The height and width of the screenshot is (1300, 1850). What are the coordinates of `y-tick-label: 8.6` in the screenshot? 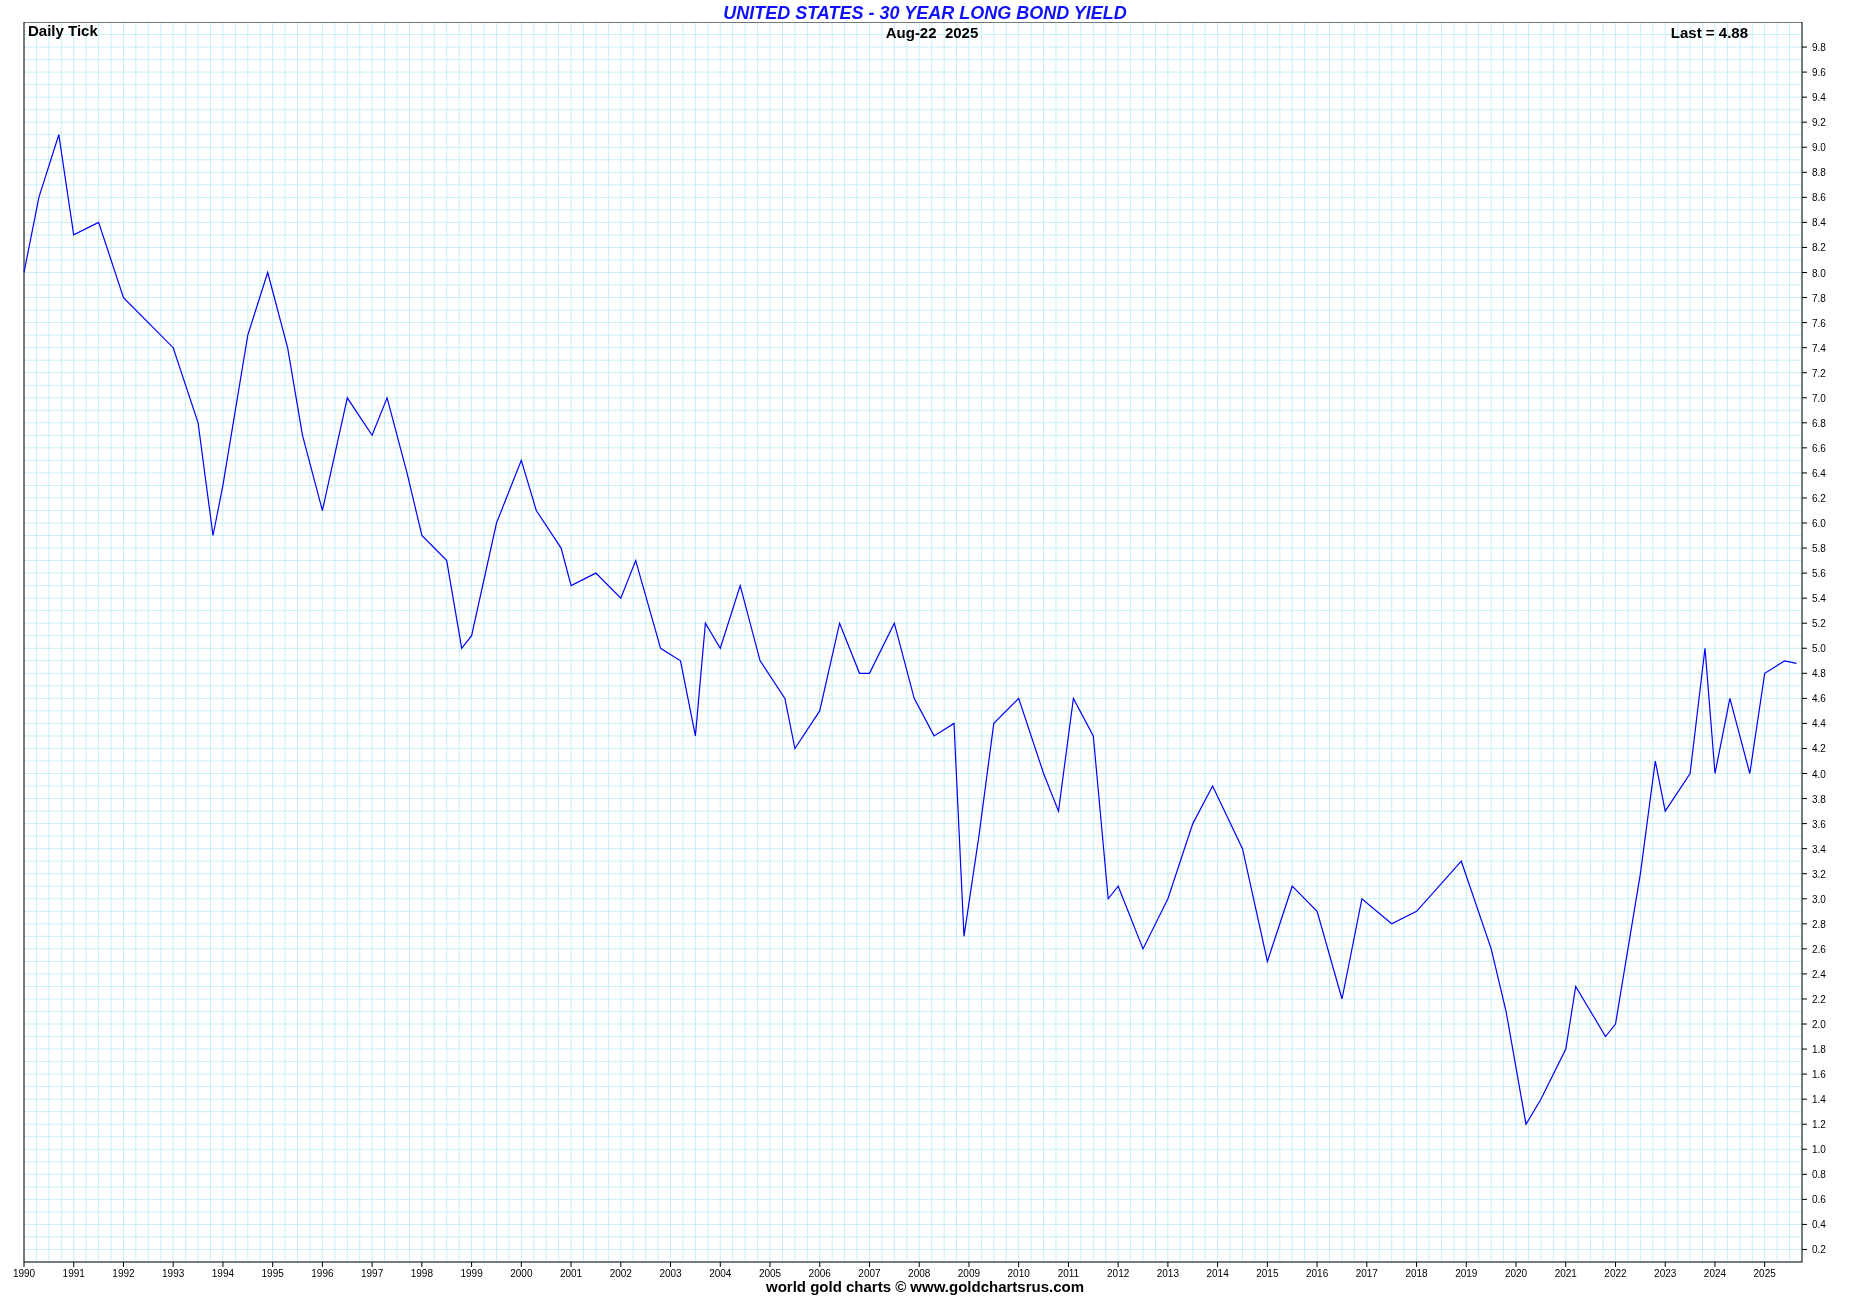 It's located at (1819, 198).